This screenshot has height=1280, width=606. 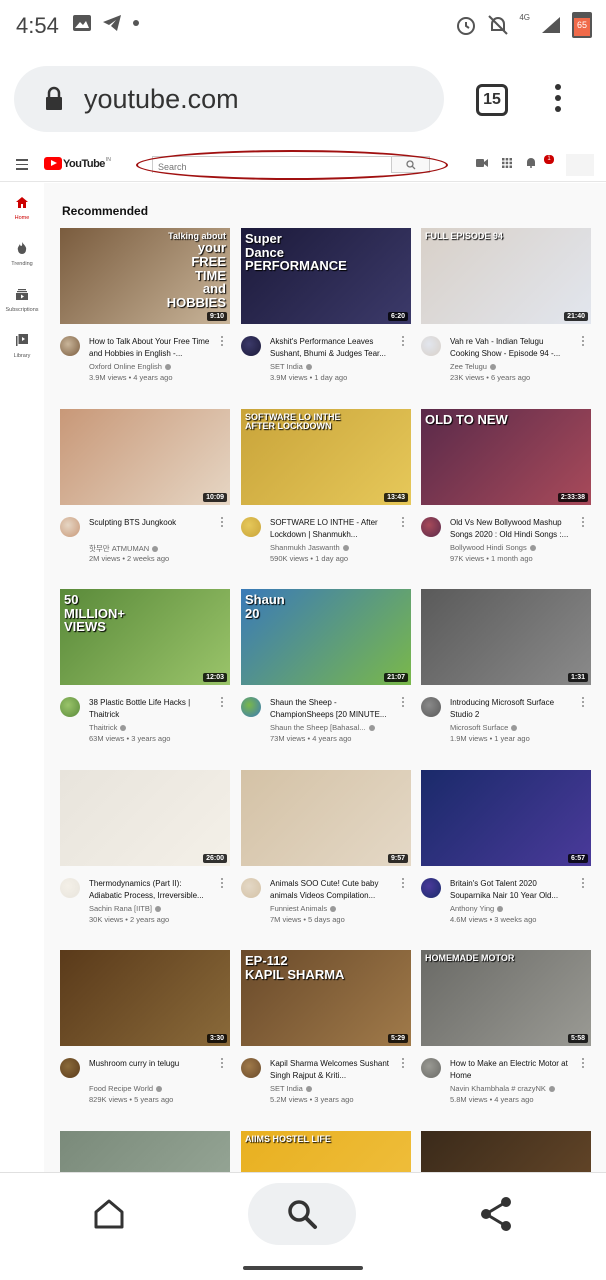 What do you see at coordinates (558, 101) in the screenshot?
I see `overflow-menu-button` at bounding box center [558, 101].